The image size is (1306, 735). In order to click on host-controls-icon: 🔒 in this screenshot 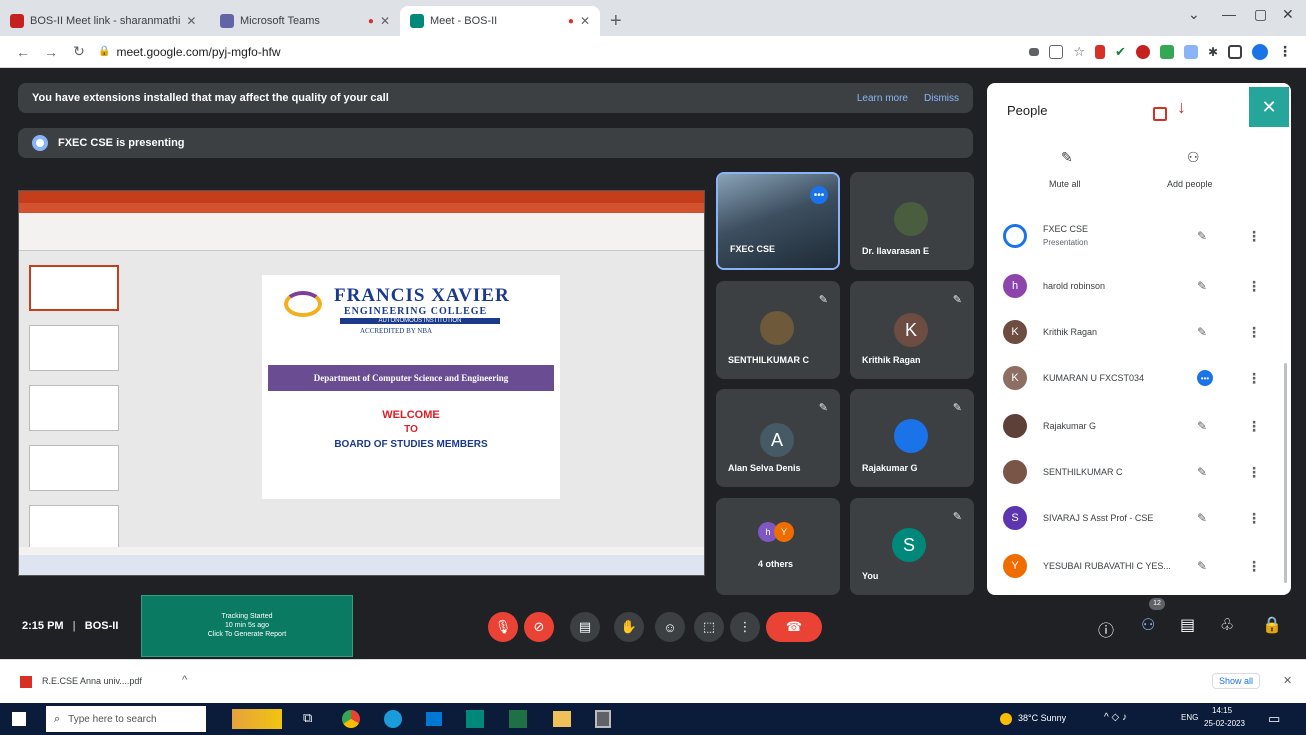, I will do `click(1272, 625)`.